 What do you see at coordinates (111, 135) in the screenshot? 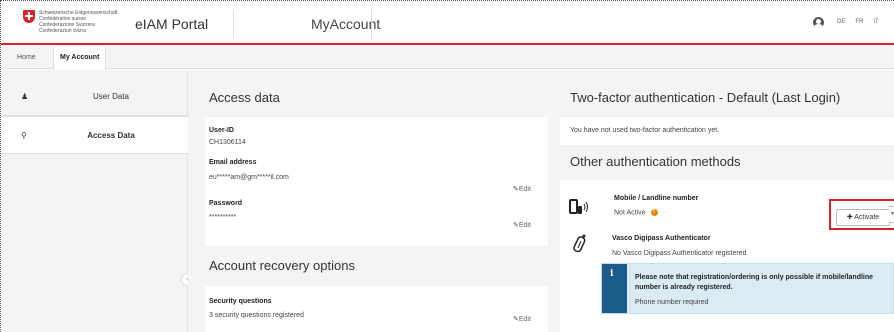
I see `sidebar-item-label: Access Data` at bounding box center [111, 135].